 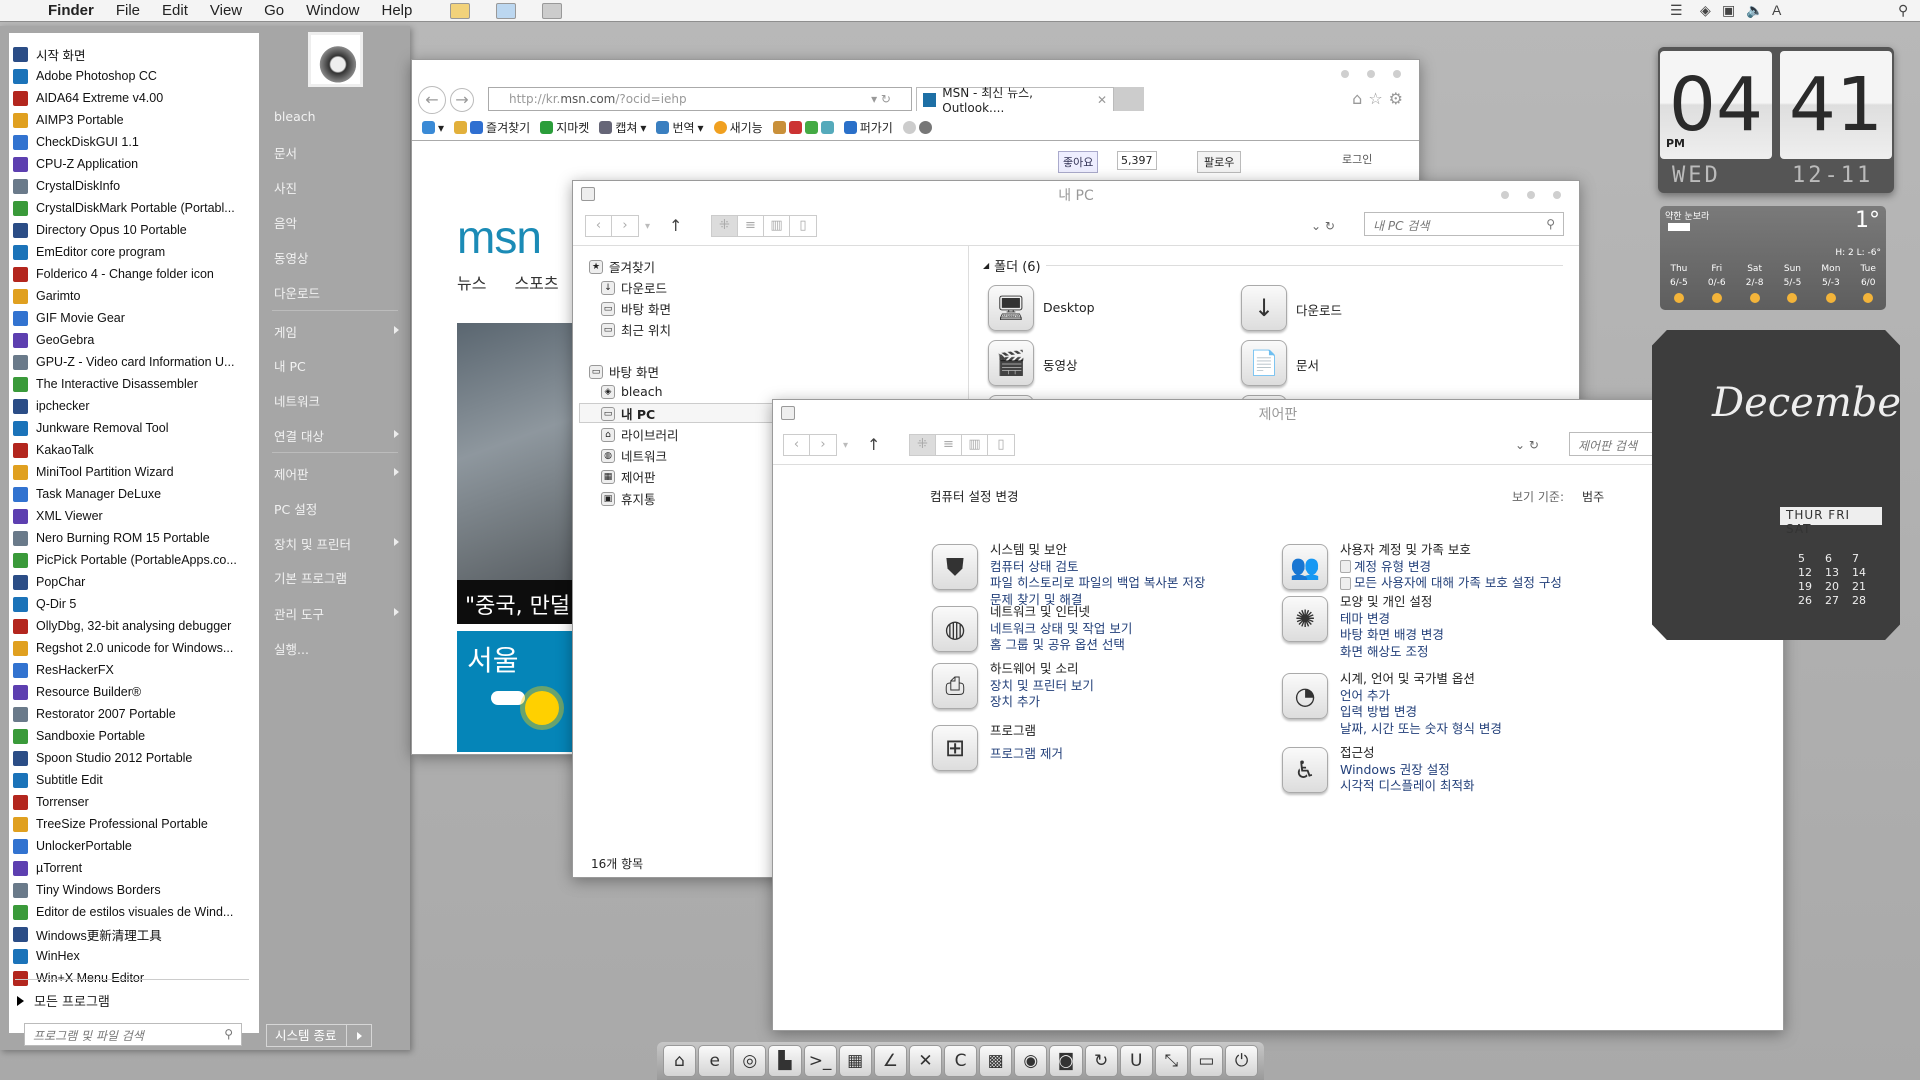 What do you see at coordinates (336, 187) in the screenshot?
I see `start-menu-item: 사진` at bounding box center [336, 187].